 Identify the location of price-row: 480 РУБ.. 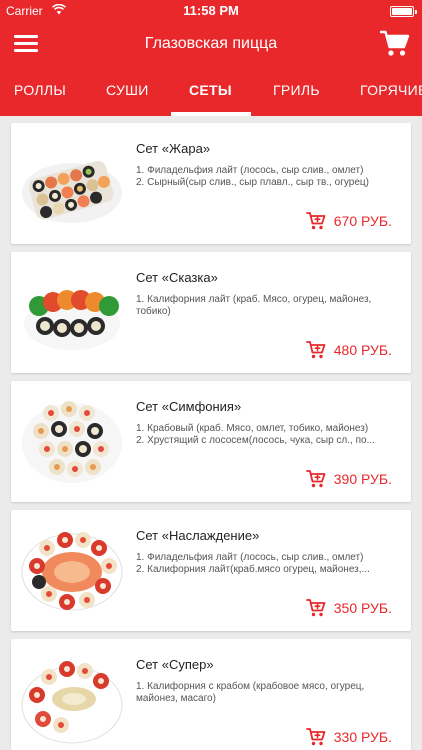
(348, 350).